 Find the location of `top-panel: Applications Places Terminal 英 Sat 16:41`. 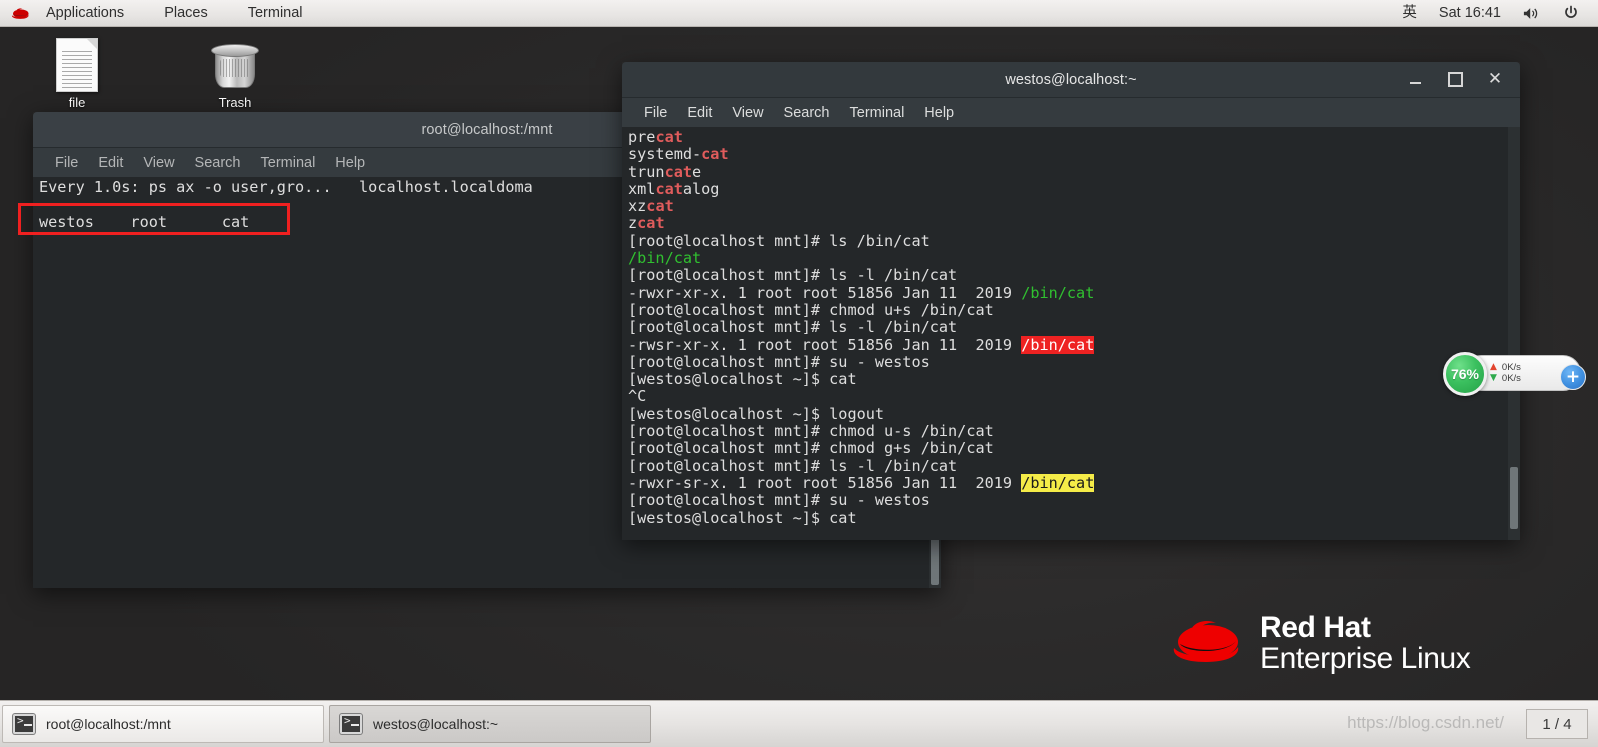

top-panel: Applications Places Terminal 英 Sat 16:41 is located at coordinates (799, 13).